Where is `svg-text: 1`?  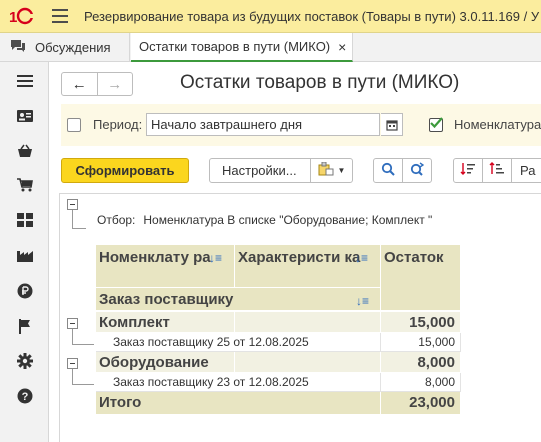 svg-text: 1 is located at coordinates (13, 17).